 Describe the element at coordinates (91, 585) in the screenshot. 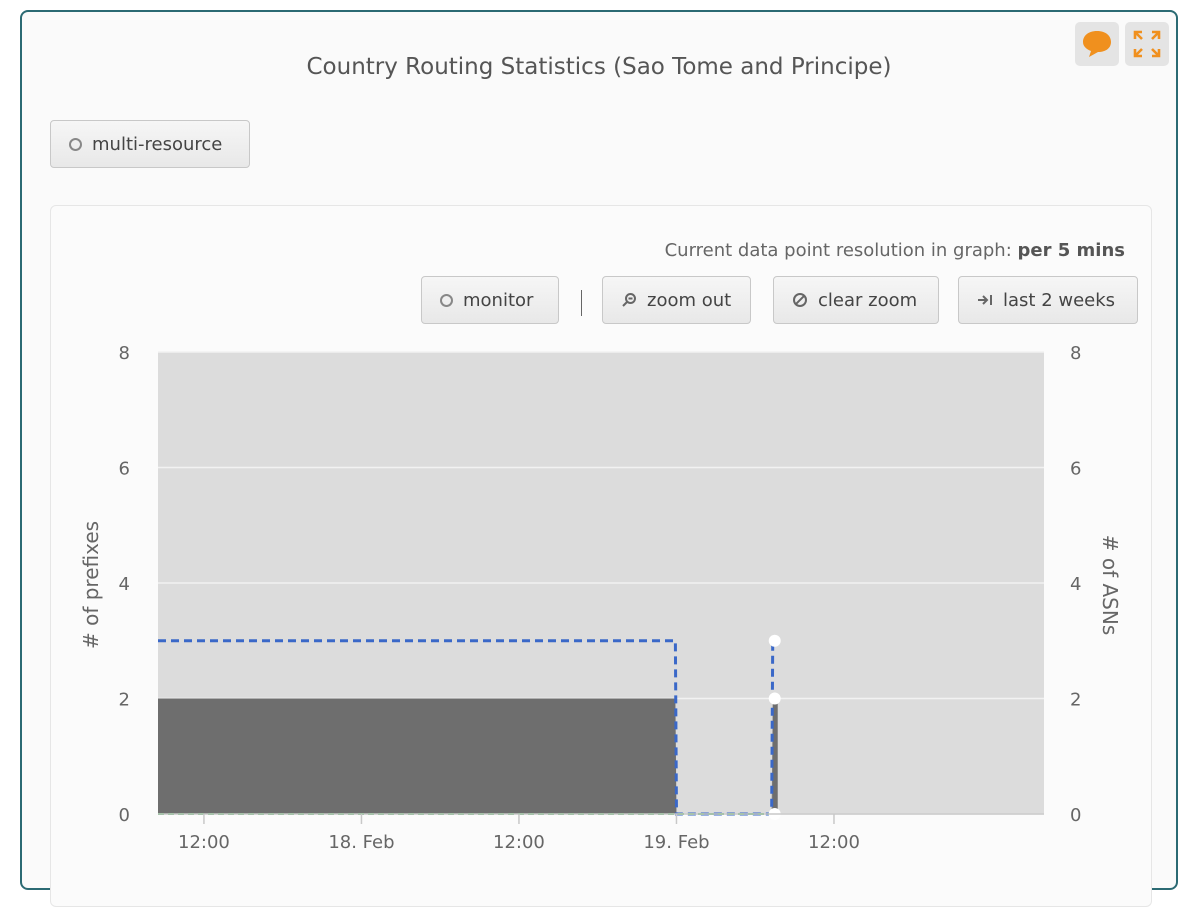

I see `y-axis-label-left: # of prefixes` at that location.